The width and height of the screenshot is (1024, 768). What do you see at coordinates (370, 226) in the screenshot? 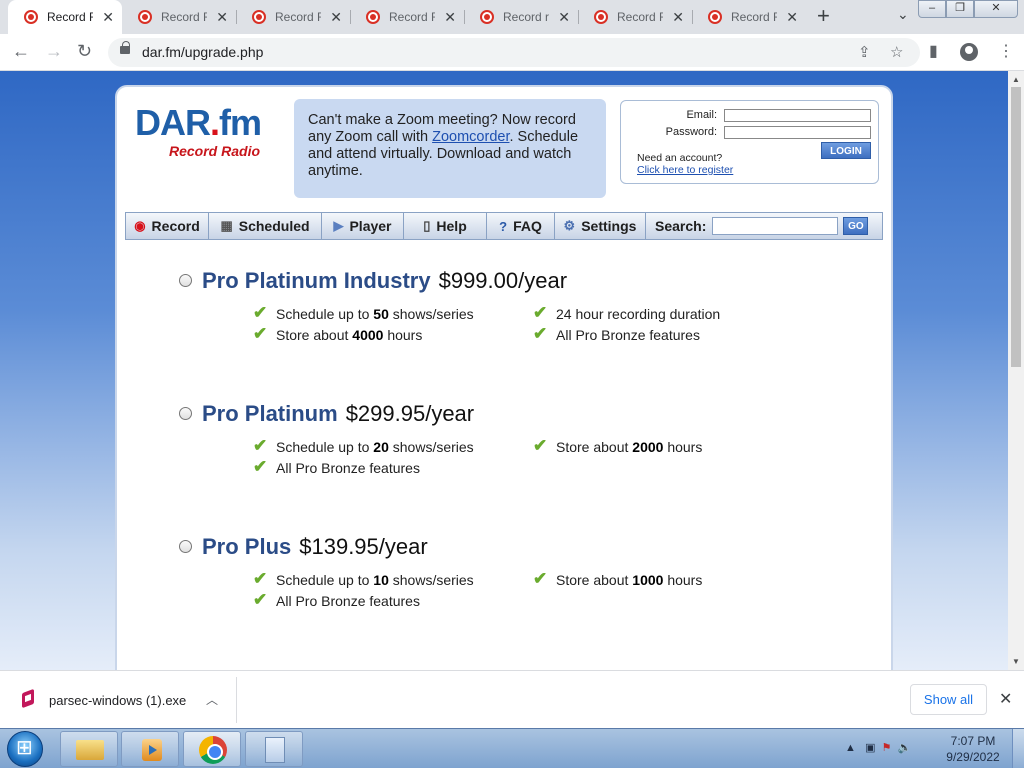
I see `menu-label: Player` at bounding box center [370, 226].